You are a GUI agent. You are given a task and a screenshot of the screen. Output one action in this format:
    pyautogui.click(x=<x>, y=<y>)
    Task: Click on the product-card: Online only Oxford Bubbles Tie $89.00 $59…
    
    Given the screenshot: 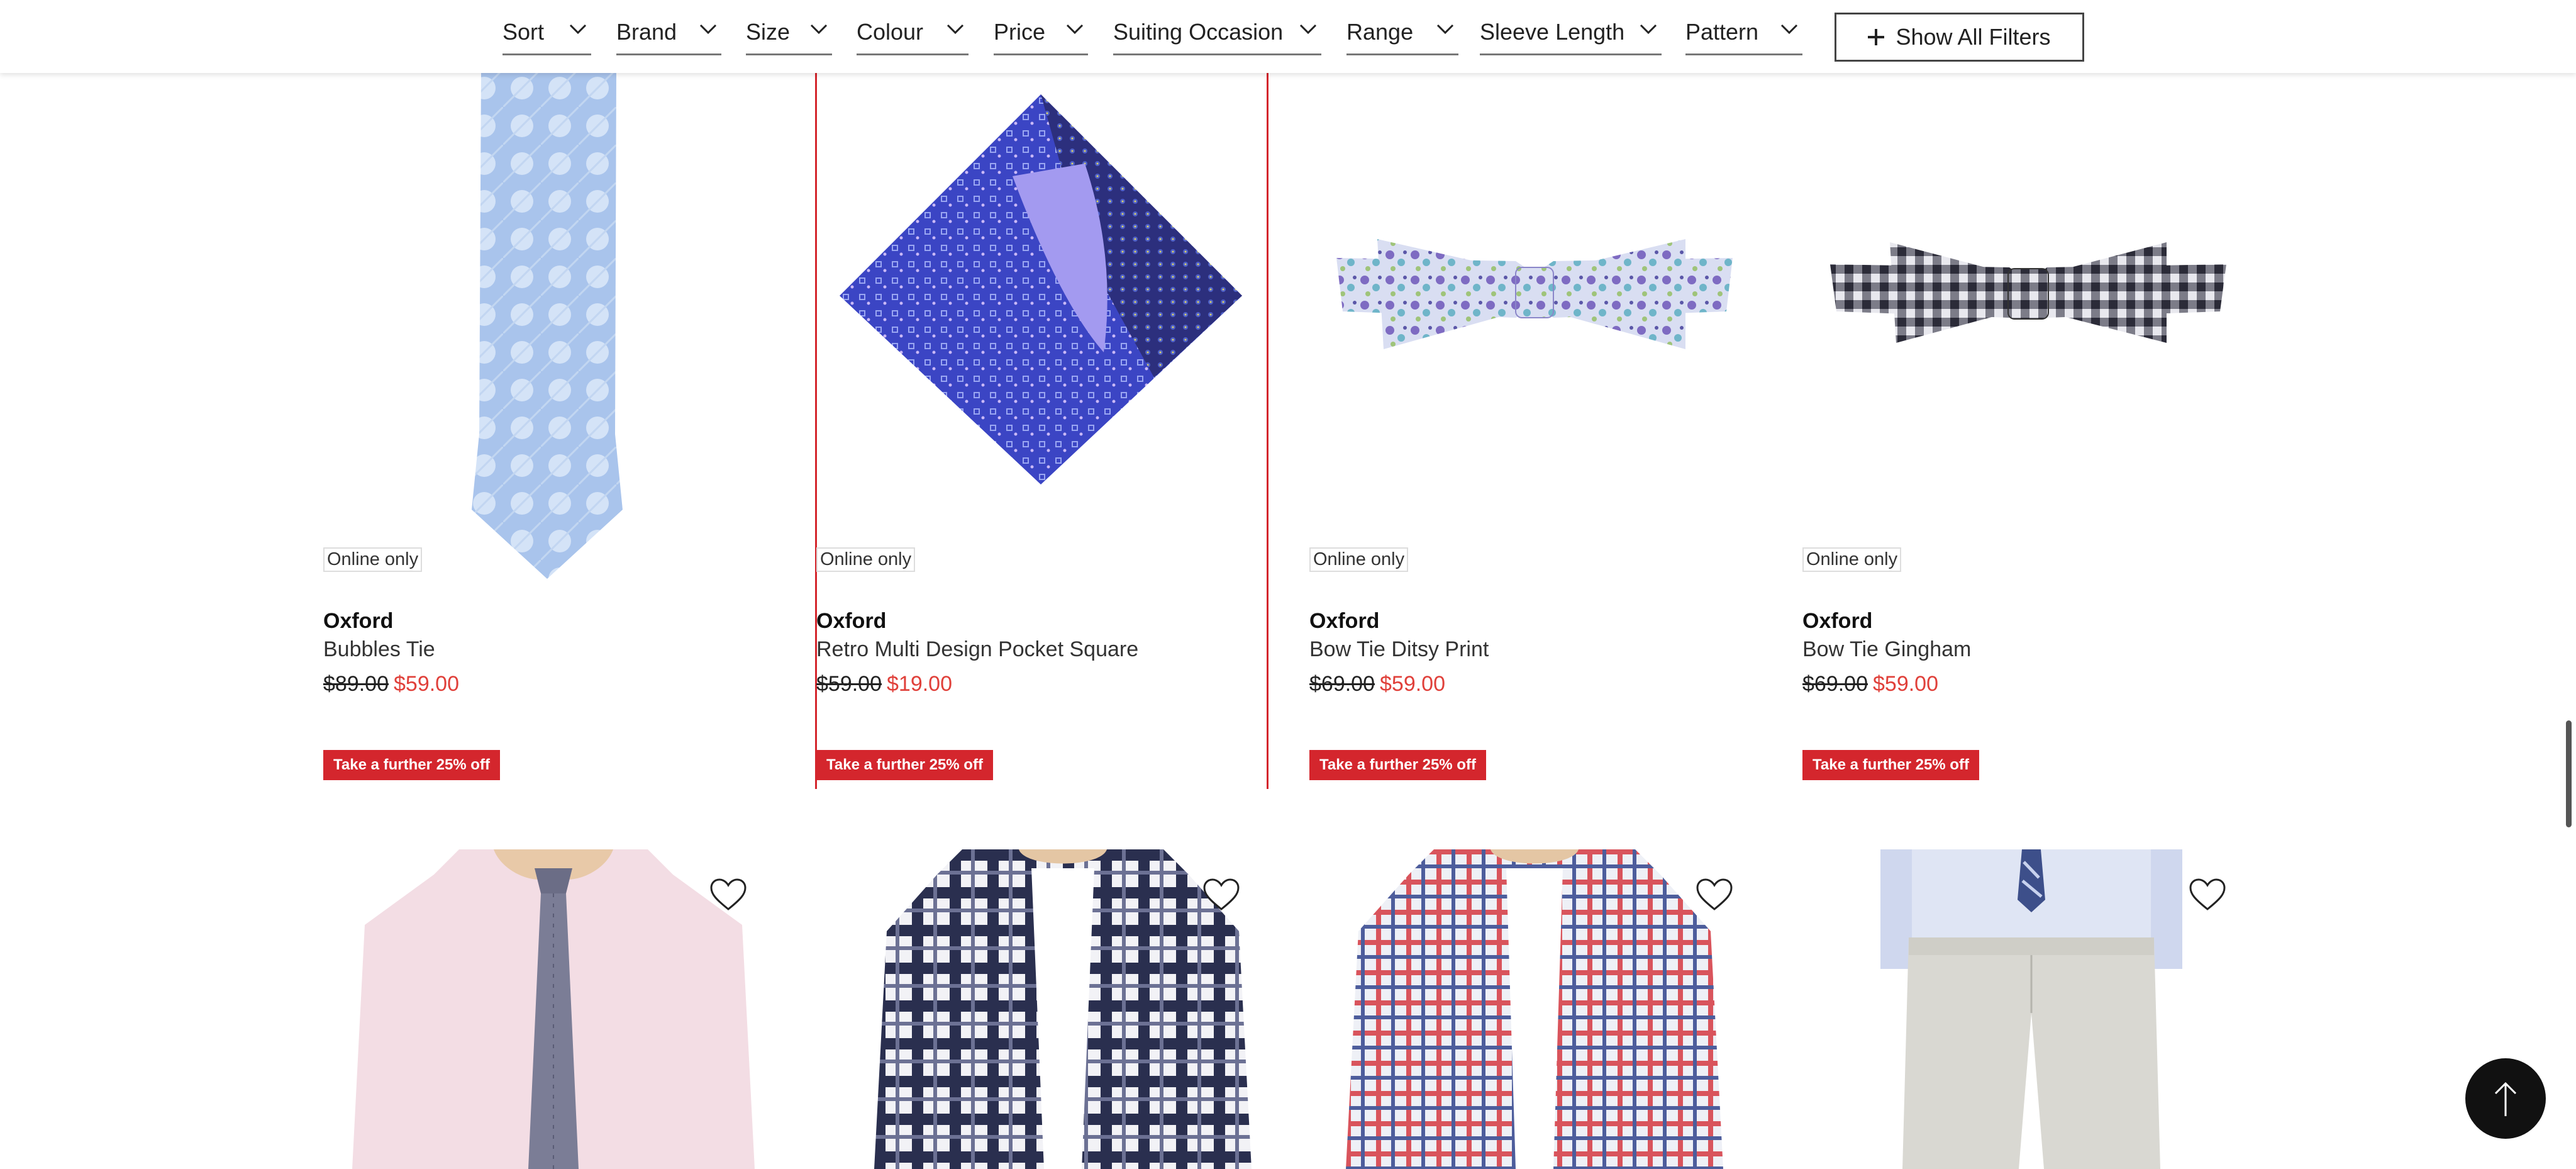 What is the action you would take?
    pyautogui.click(x=562, y=667)
    